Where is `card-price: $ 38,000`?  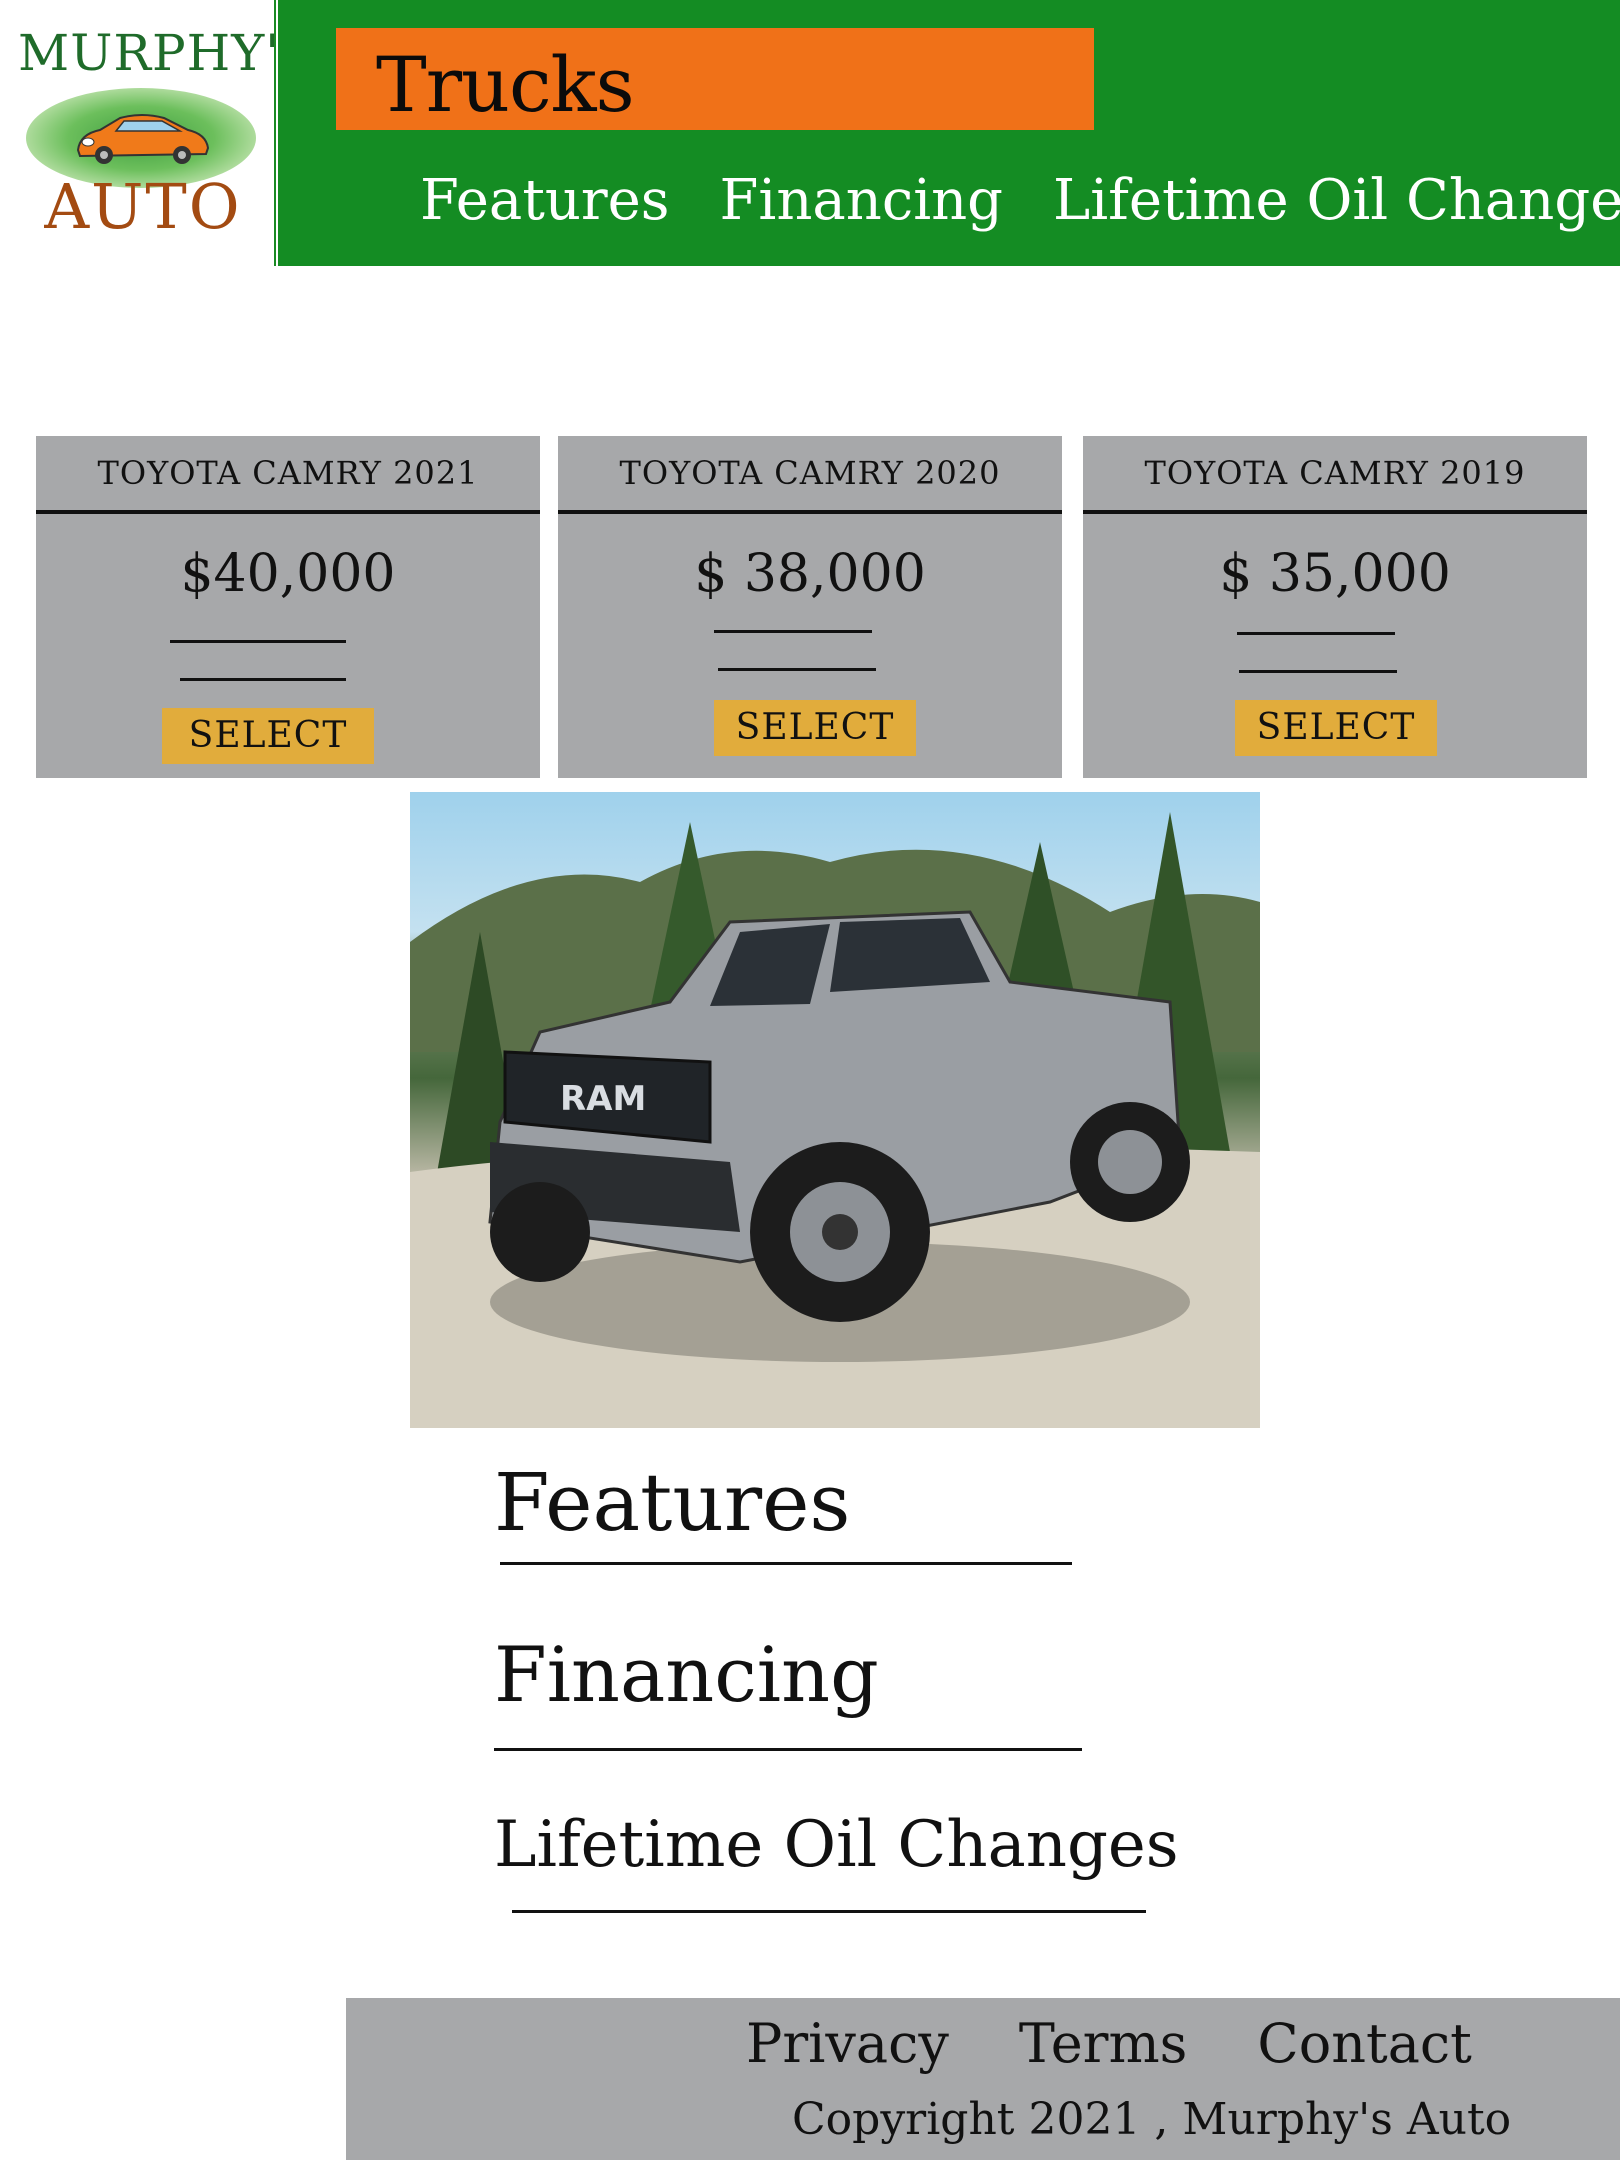
card-price: $ 38,000 is located at coordinates (810, 574).